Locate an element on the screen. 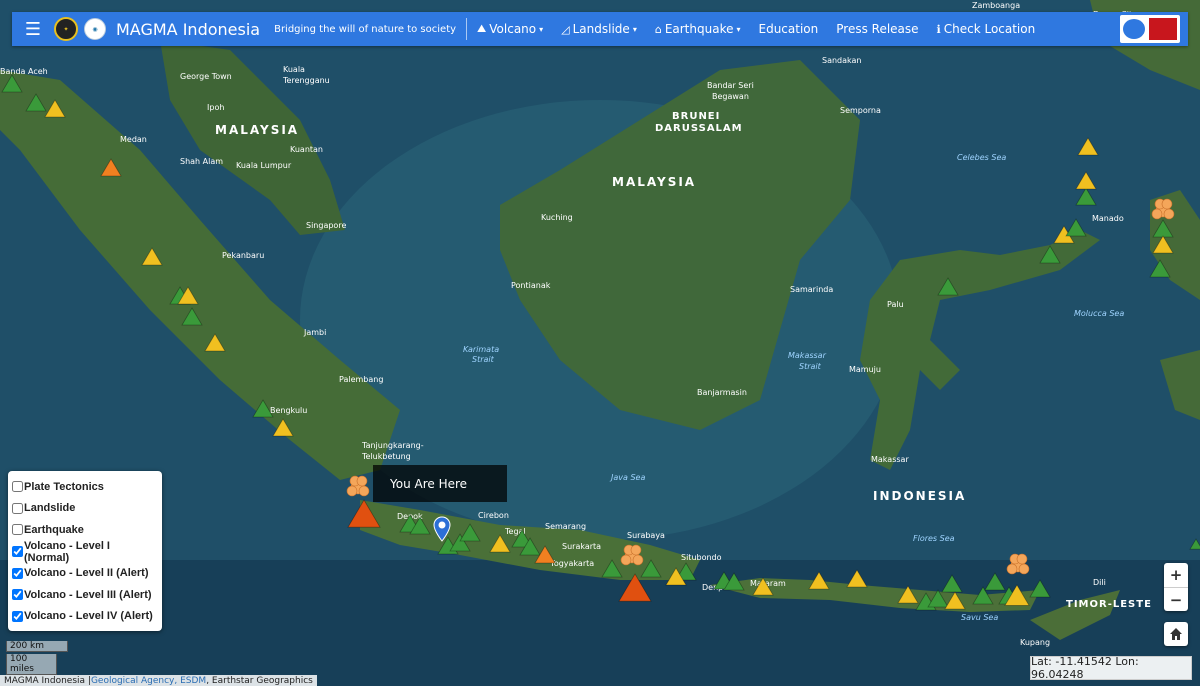 Image resolution: width=1200 pixels, height=686 pixels. sea-label: Flores Sea is located at coordinates (934, 538).